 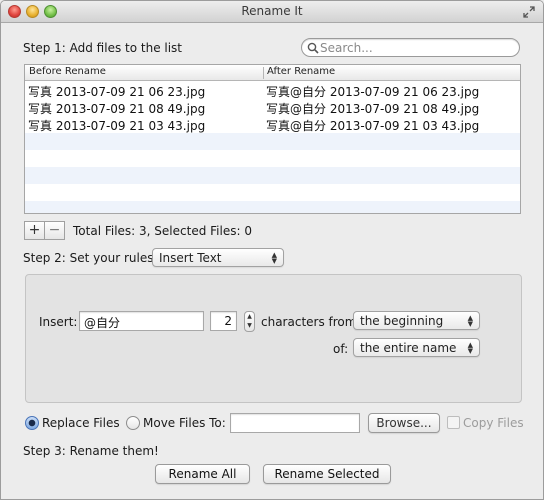 I want to click on copy-files-checkbox, so click(x=453, y=422).